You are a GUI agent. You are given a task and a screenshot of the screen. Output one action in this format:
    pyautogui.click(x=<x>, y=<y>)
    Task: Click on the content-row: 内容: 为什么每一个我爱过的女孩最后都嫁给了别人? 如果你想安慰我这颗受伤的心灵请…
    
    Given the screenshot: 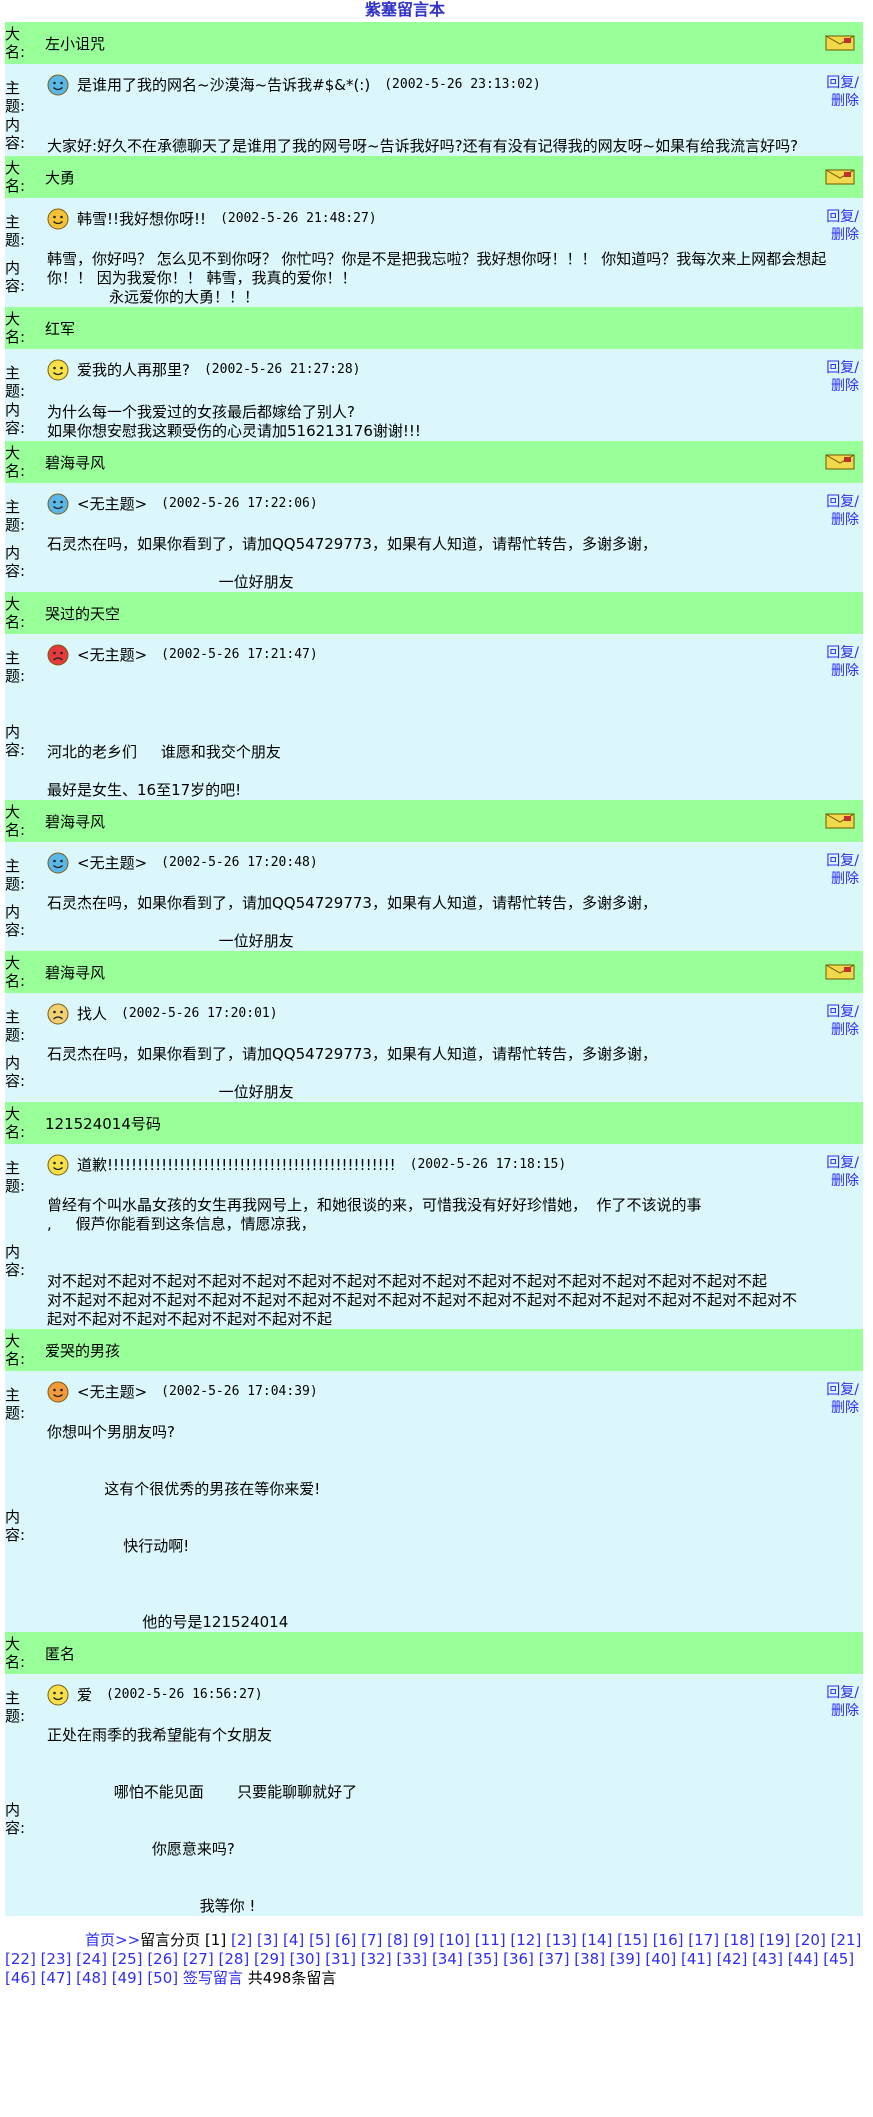 What is the action you would take?
    pyautogui.click(x=434, y=421)
    